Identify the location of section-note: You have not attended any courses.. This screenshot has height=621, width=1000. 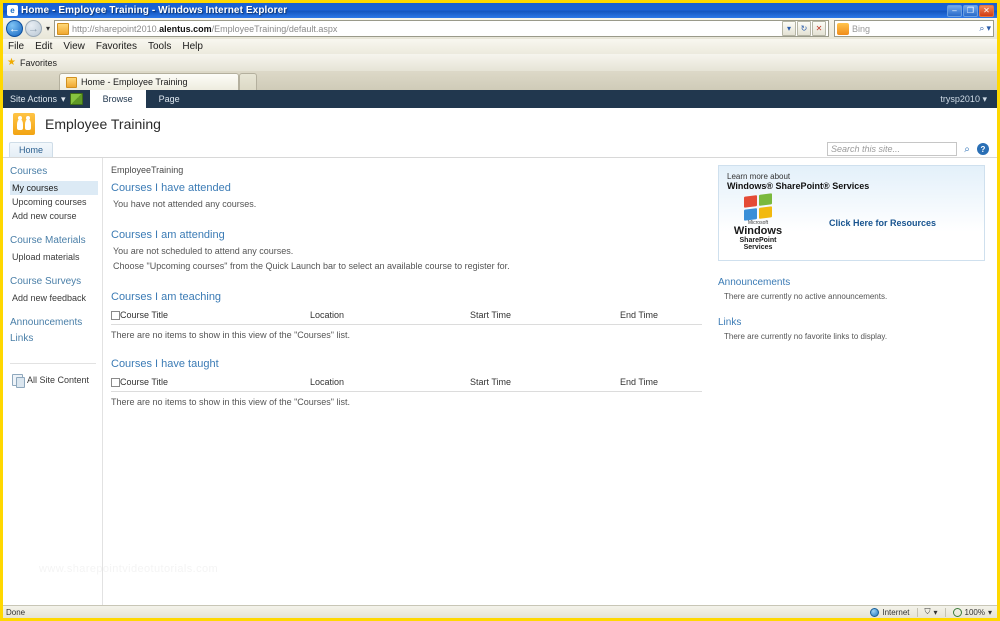
(185, 204).